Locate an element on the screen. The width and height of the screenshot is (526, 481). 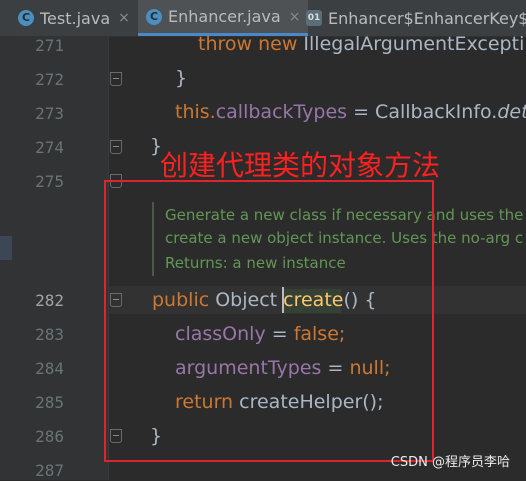
red-annotation-text: 创建代理类的对象方法 is located at coordinates (300, 165).